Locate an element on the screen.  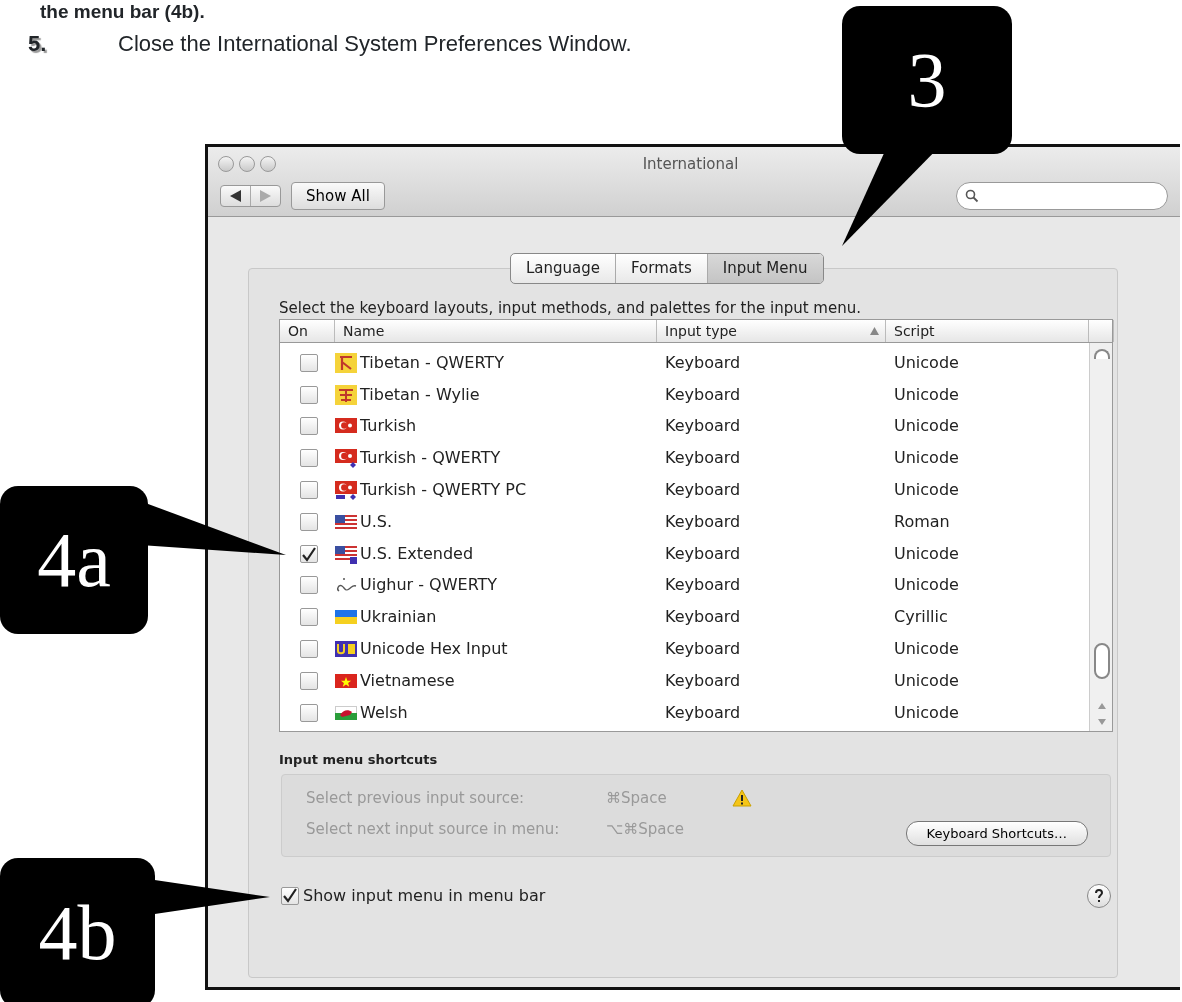
scrollbar is located at coordinates (1100, 537).